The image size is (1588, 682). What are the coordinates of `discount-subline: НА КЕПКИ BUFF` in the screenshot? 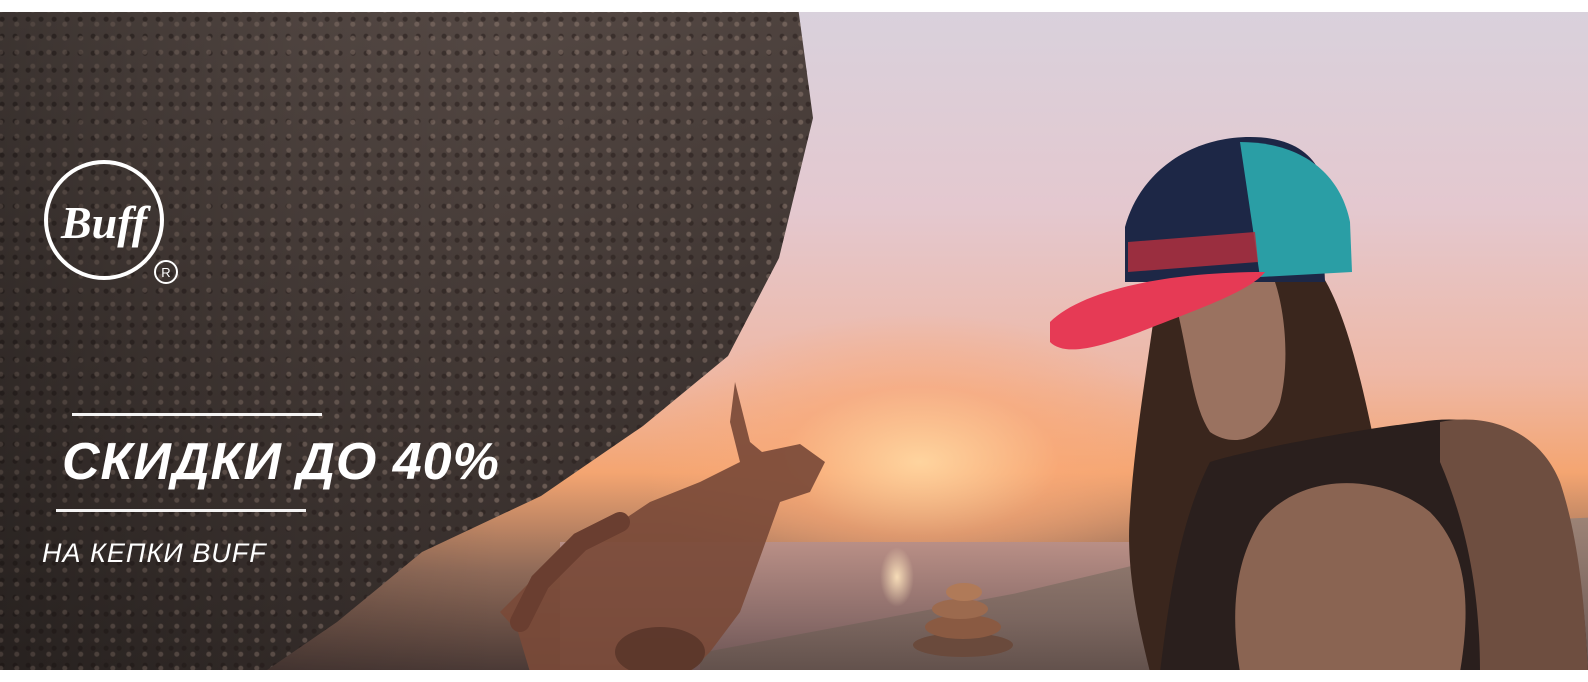 It's located at (154, 553).